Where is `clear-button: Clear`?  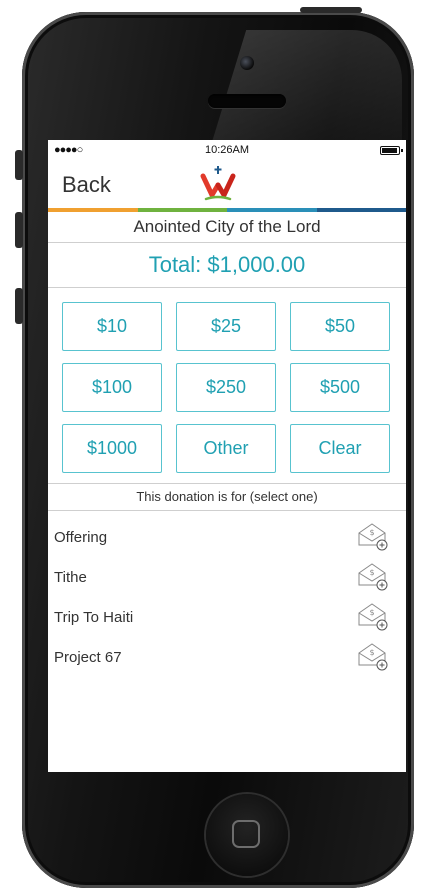 clear-button: Clear is located at coordinates (340, 448).